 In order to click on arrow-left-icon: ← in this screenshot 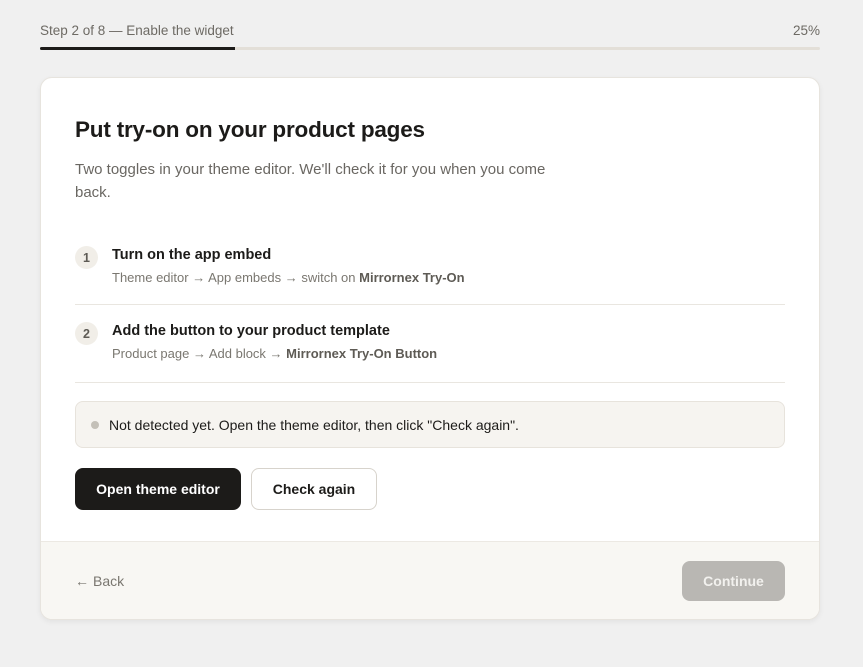, I will do `click(82, 580)`.